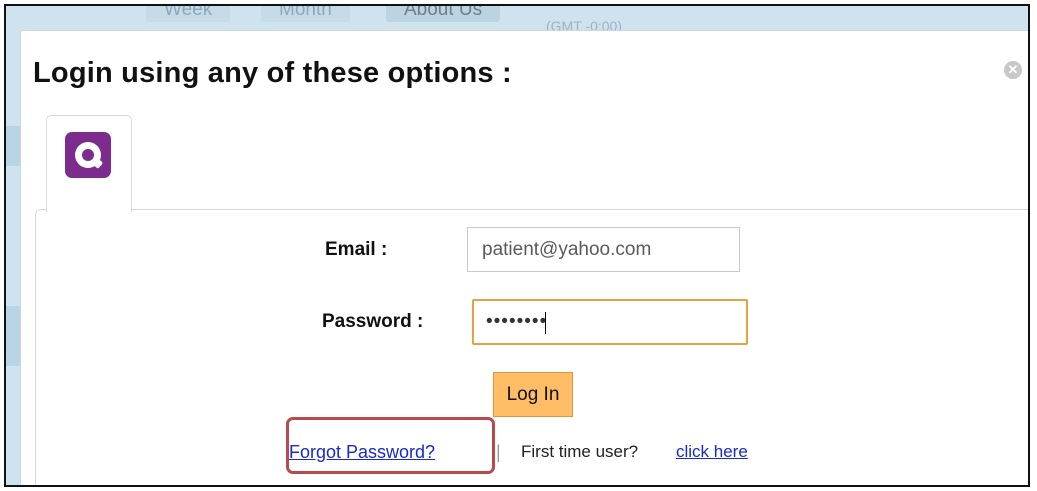  I want to click on first-time-user-text: First time user?, so click(580, 451).